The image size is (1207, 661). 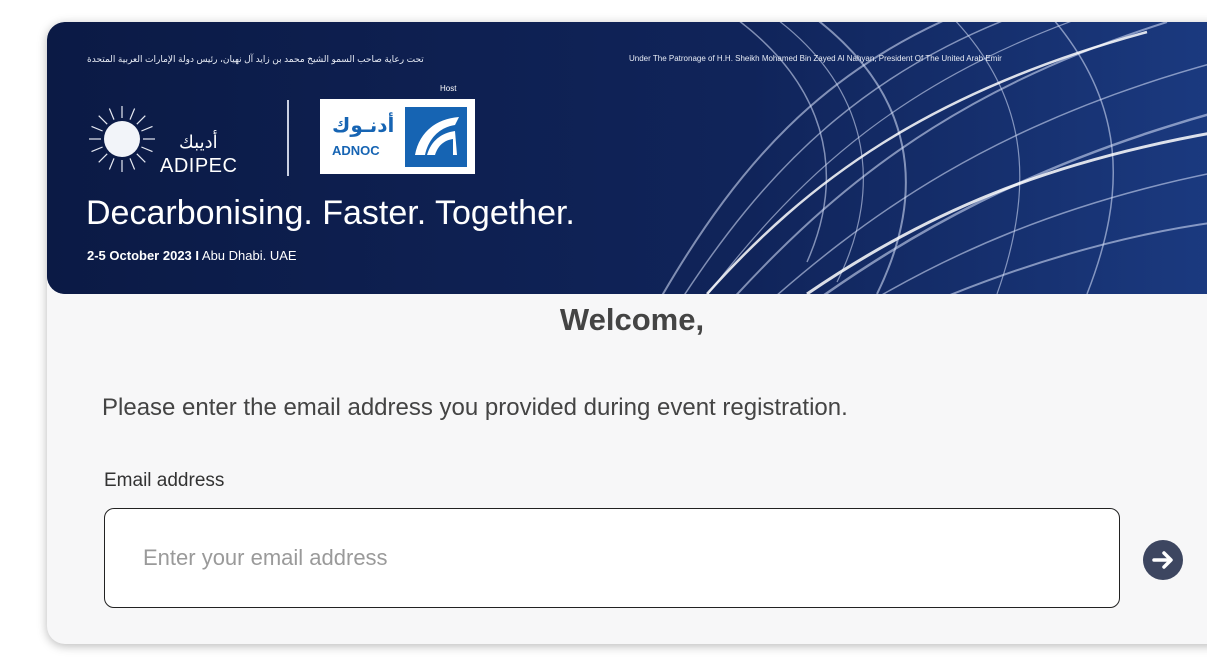 What do you see at coordinates (198, 142) in the screenshot?
I see `adipec-logo-arabic: أديبك` at bounding box center [198, 142].